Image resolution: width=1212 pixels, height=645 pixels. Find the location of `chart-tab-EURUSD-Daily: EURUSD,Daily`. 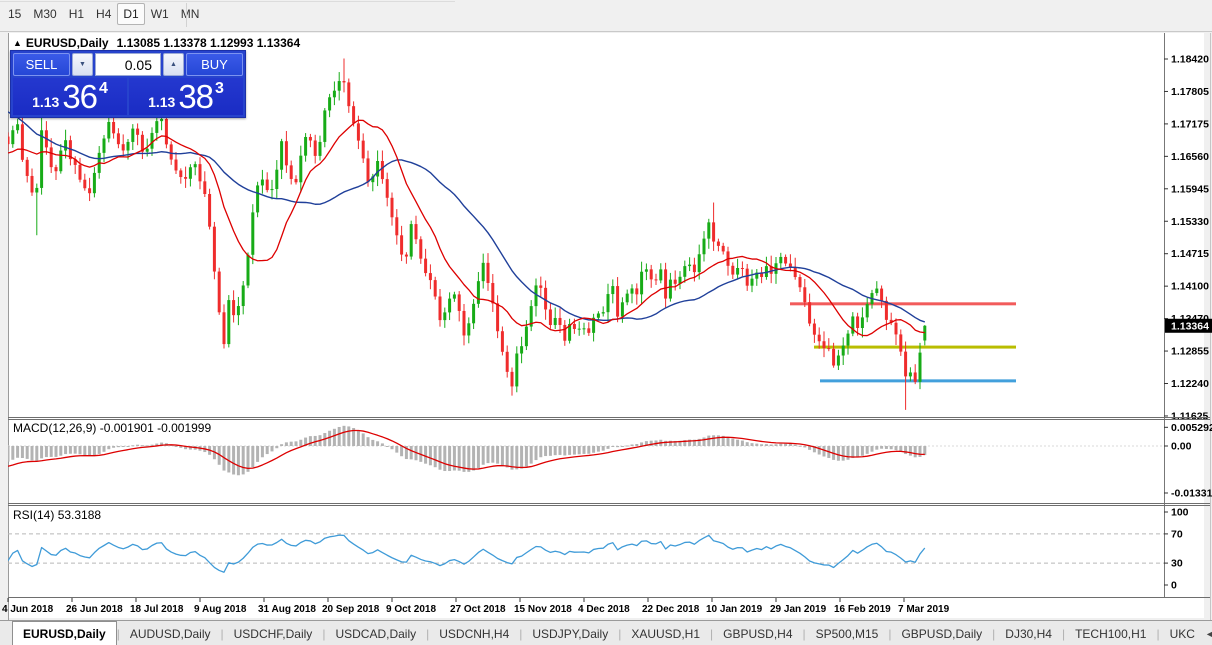

chart-tab-EURUSD-Daily: EURUSD,Daily is located at coordinates (64, 633).